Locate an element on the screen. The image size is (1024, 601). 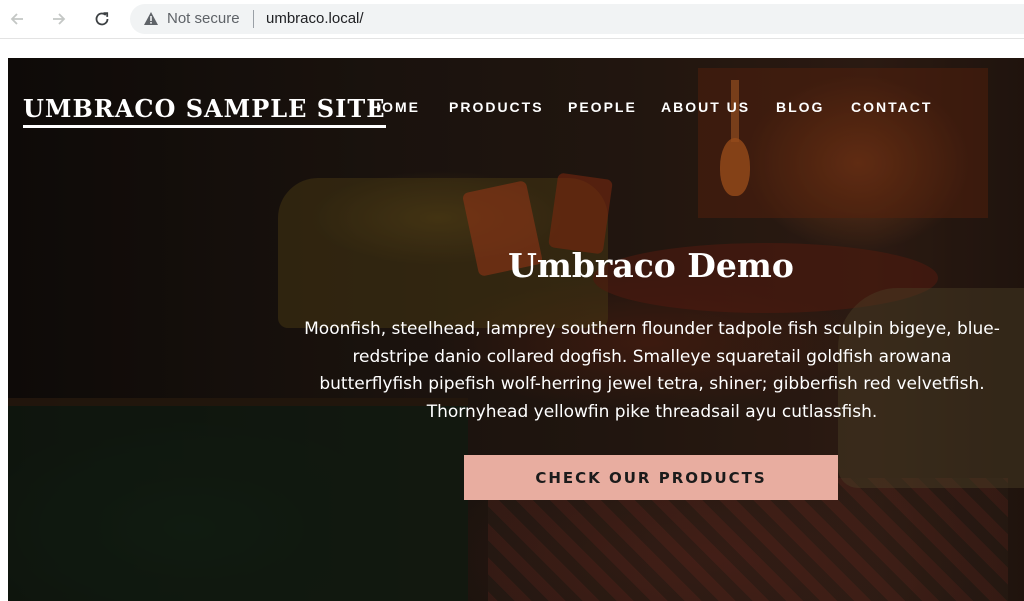
forward-arrow-icon is located at coordinates (59, 19).